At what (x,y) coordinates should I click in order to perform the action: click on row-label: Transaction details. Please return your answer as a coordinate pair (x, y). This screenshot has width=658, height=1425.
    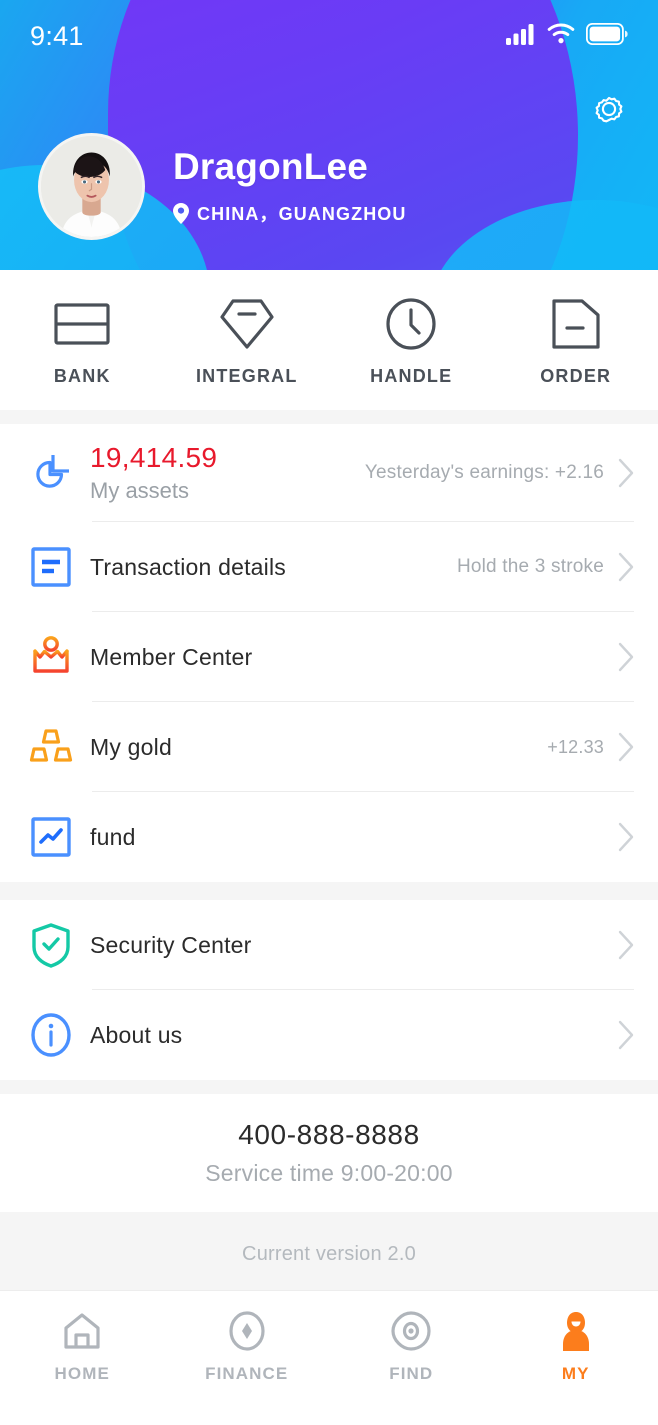
    Looking at the image, I should click on (188, 566).